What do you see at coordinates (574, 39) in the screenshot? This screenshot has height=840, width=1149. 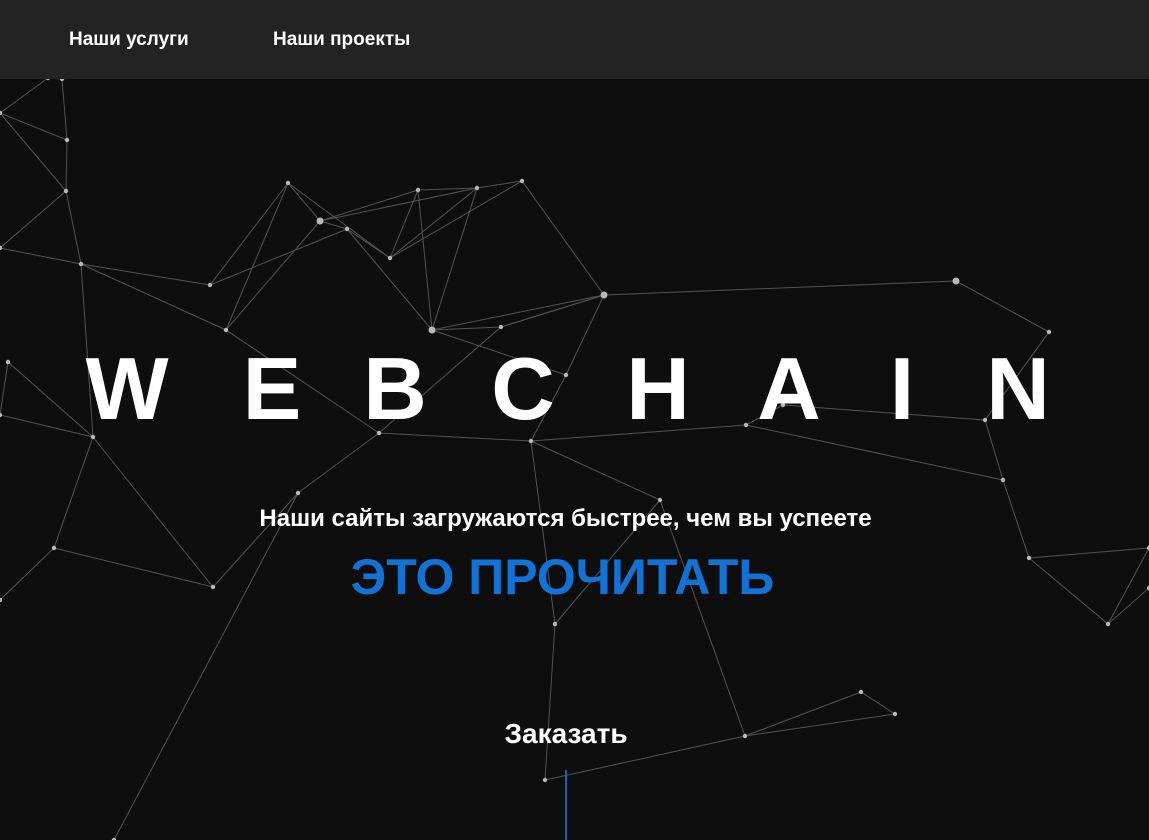 I see `top-navbar: Наши услуги Наши проекты` at bounding box center [574, 39].